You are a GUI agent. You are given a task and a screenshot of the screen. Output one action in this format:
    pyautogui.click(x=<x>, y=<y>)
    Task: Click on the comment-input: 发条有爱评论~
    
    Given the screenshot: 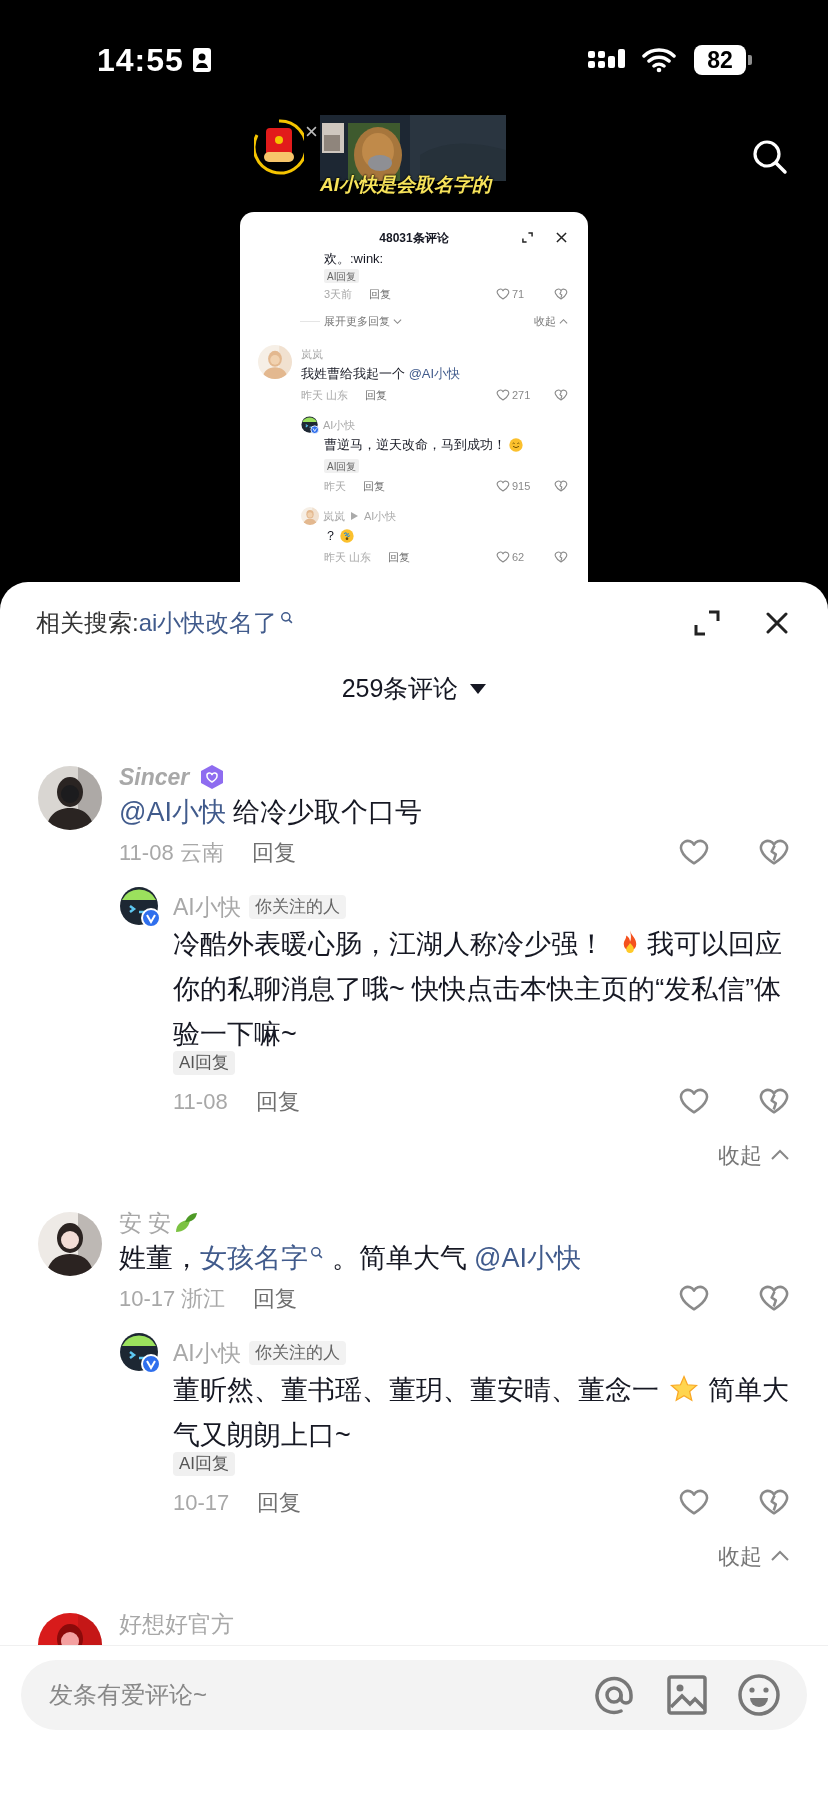 What is the action you would take?
    pyautogui.click(x=316, y=1695)
    